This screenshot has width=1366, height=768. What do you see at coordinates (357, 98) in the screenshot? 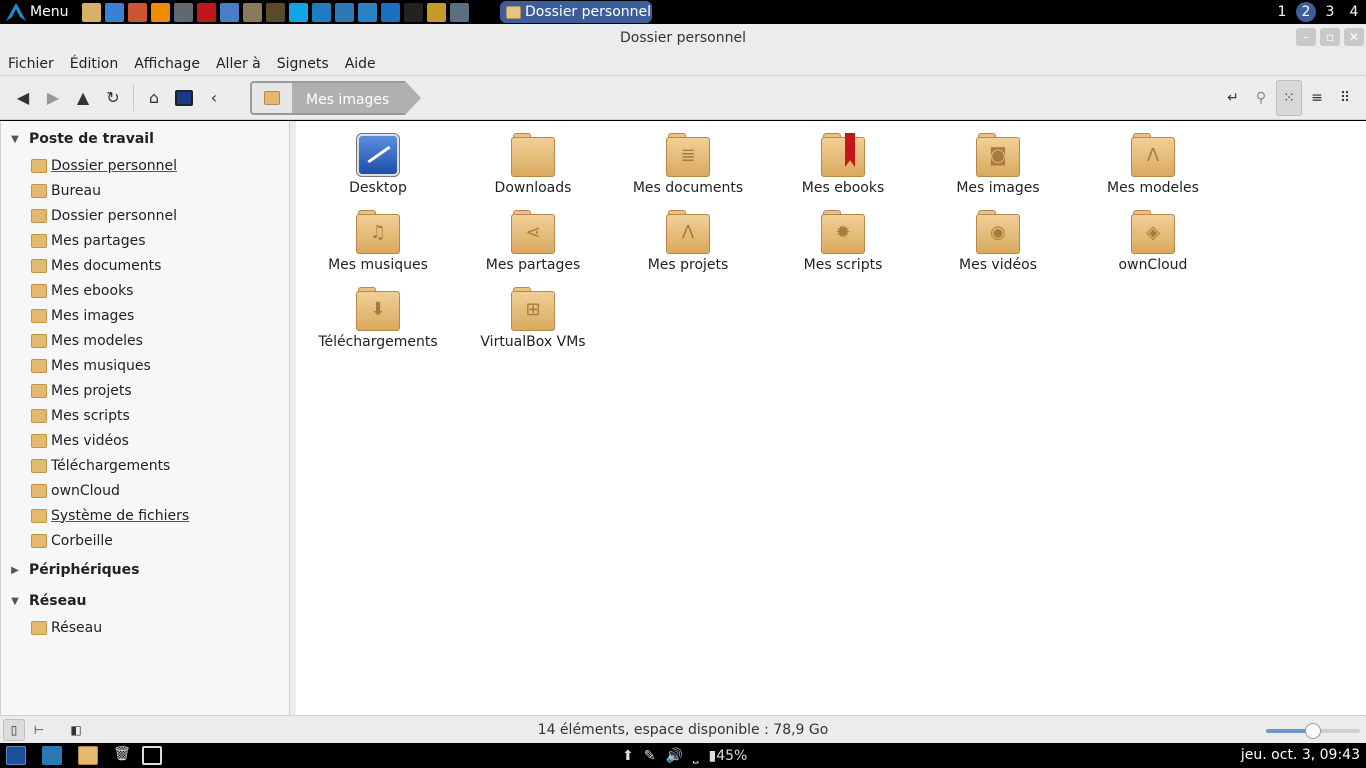
I see `breadcrumb-current: Mes images` at bounding box center [357, 98].